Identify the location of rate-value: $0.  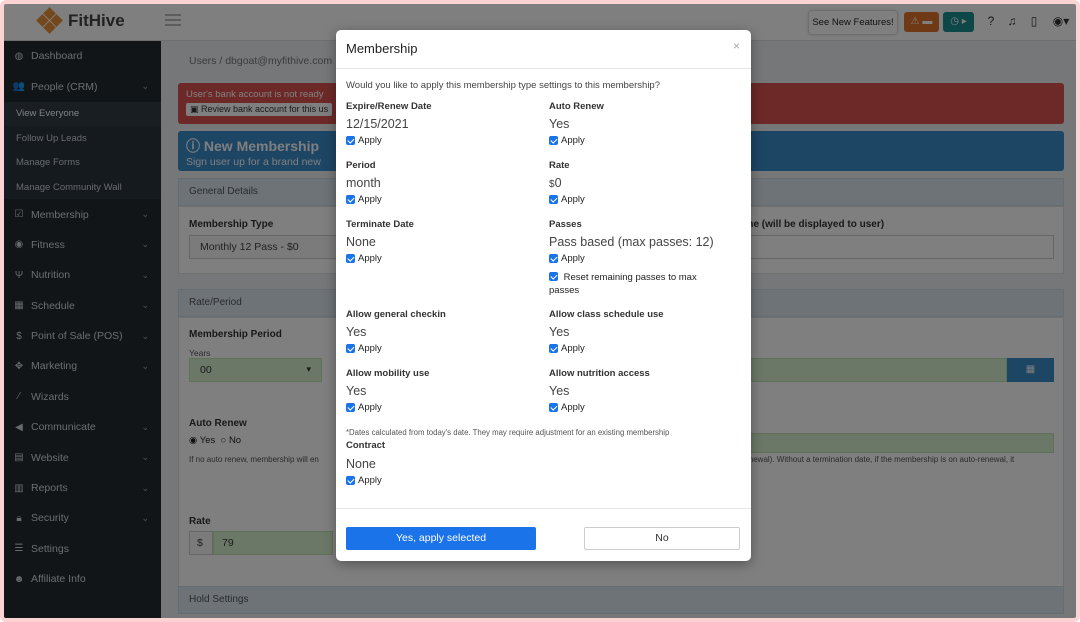
(555, 183).